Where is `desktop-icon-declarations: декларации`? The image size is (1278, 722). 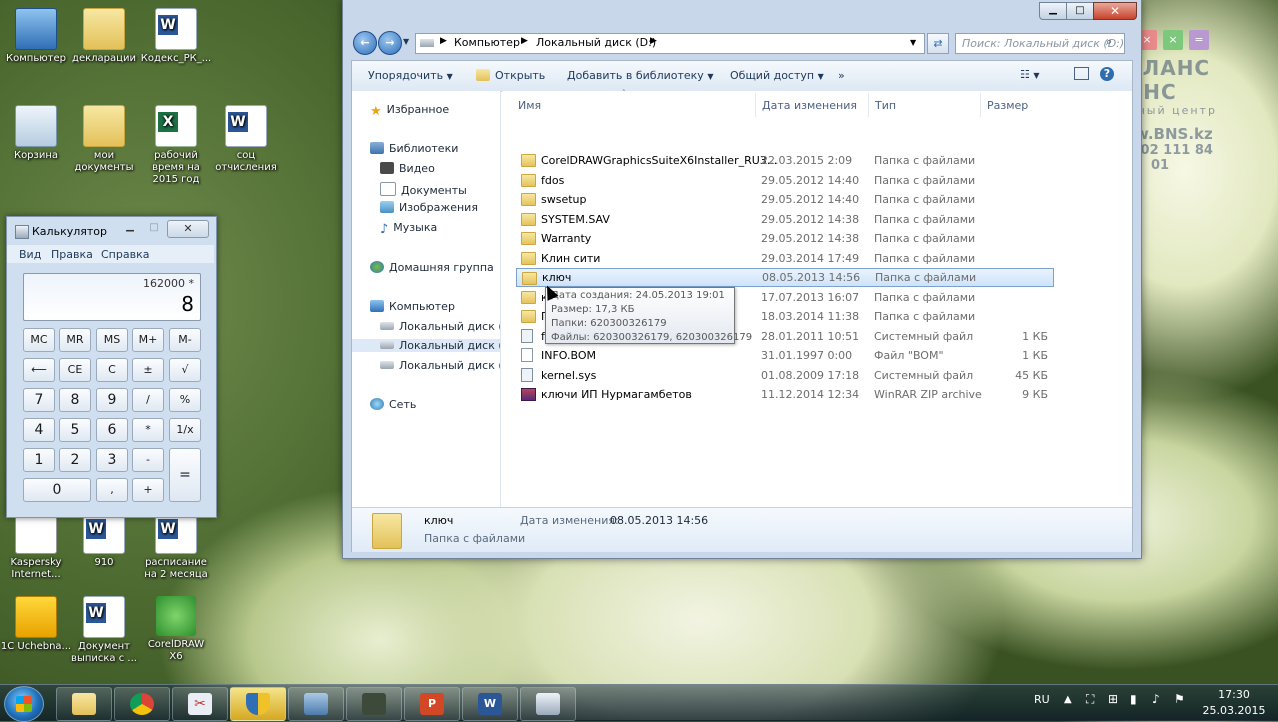 desktop-icon-declarations: декларации is located at coordinates (104, 36).